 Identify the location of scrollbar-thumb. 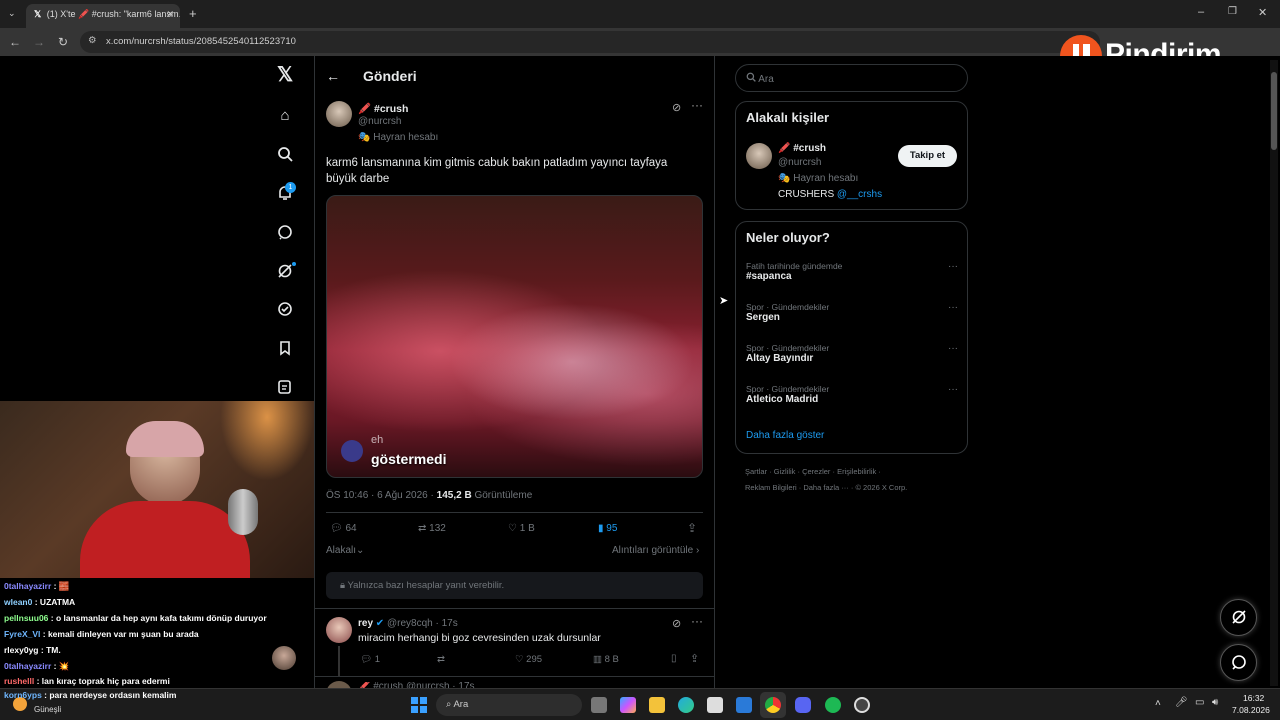
(1274, 111).